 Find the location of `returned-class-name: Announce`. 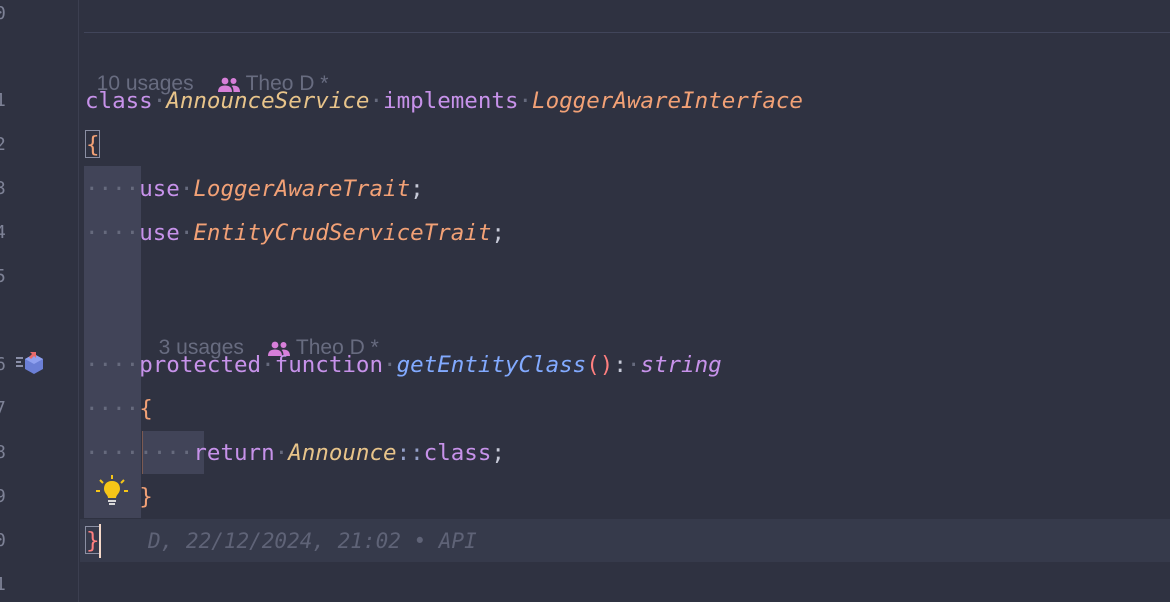

returned-class-name: Announce is located at coordinates (342, 453).